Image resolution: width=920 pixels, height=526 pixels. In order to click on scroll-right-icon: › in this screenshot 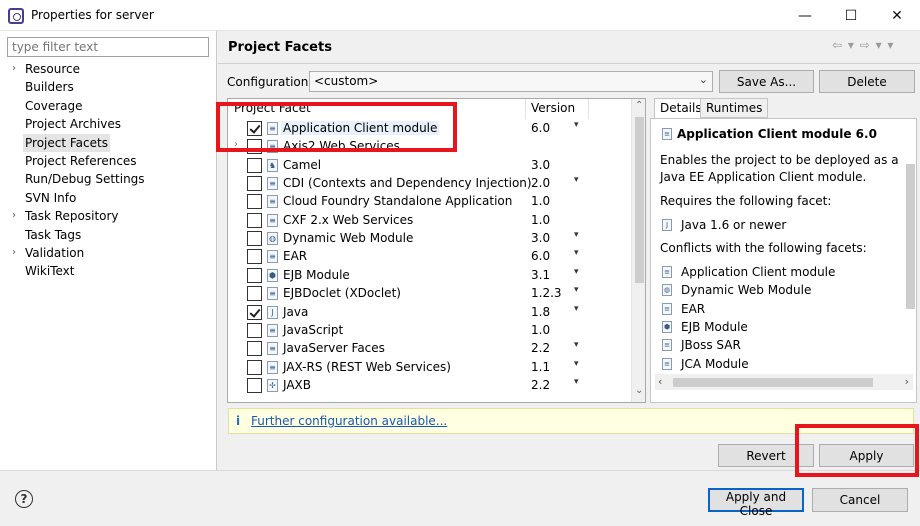, I will do `click(907, 381)`.